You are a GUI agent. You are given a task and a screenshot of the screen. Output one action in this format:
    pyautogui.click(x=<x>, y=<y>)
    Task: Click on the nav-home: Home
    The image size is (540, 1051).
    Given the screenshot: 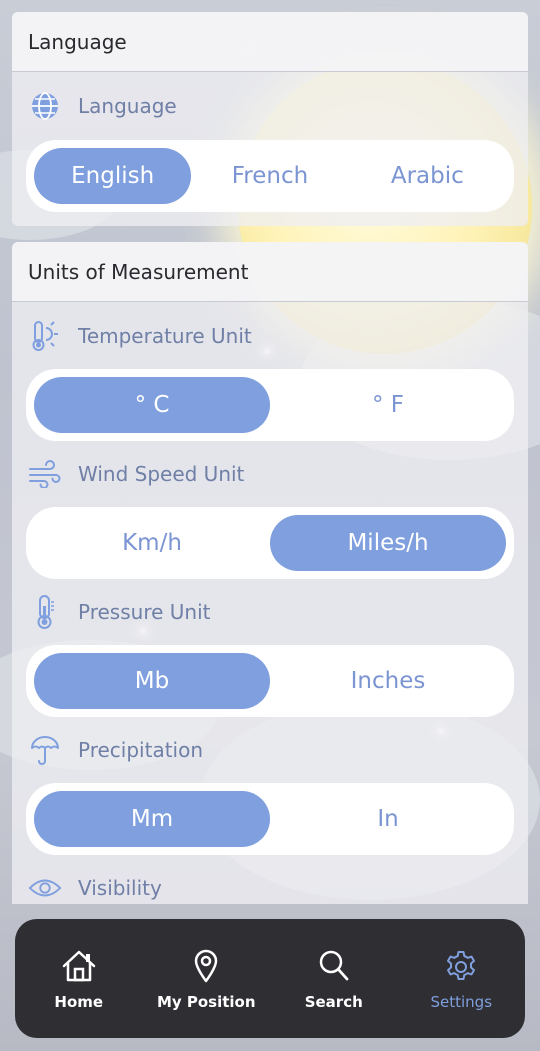 What is the action you would take?
    pyautogui.click(x=79, y=979)
    